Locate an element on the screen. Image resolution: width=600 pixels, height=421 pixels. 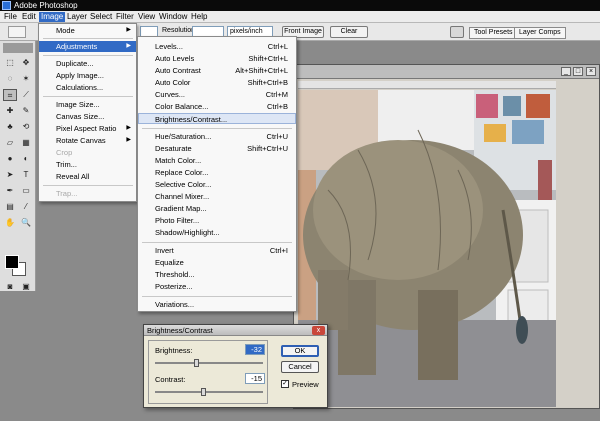
brightness-slider-track is located at coordinates (209, 363).